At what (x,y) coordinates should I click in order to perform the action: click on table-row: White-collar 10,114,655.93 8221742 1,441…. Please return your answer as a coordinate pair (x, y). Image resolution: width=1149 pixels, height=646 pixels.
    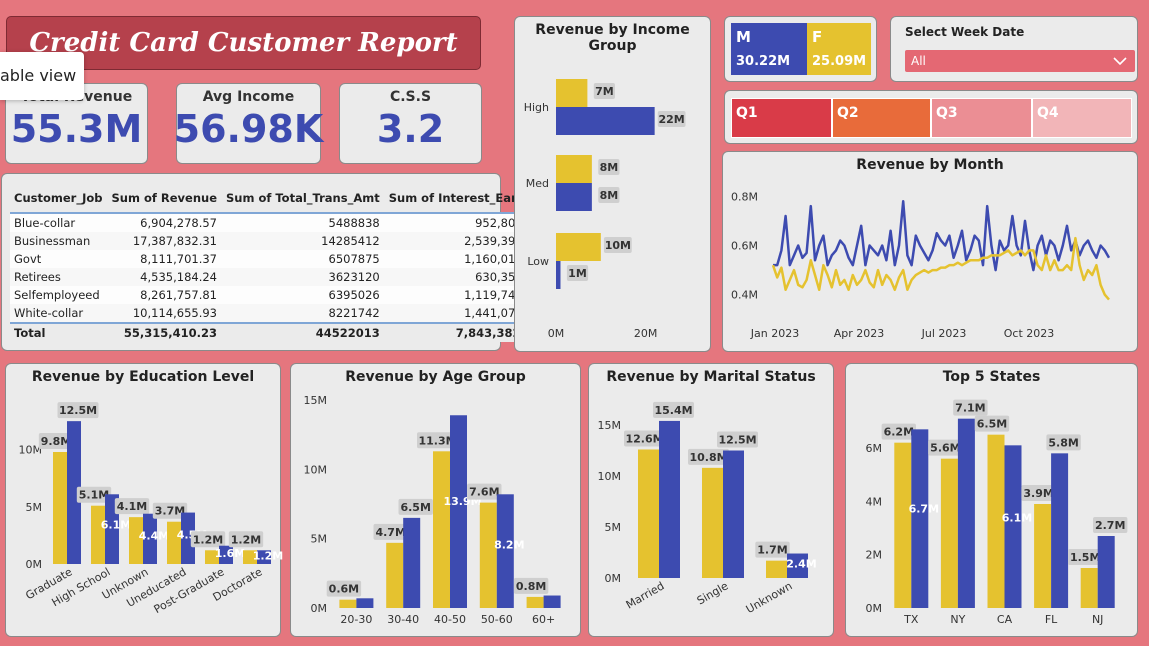
    Looking at the image, I should click on (278, 313).